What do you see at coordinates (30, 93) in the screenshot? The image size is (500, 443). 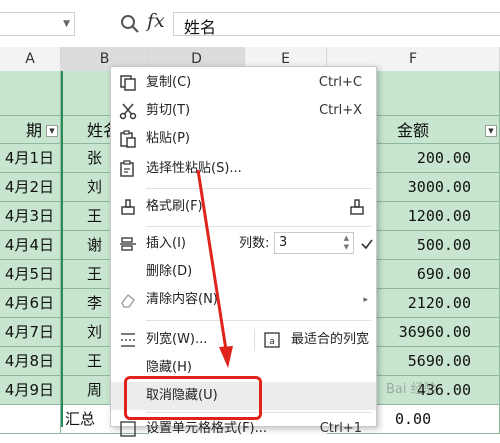 I see `cell` at bounding box center [30, 93].